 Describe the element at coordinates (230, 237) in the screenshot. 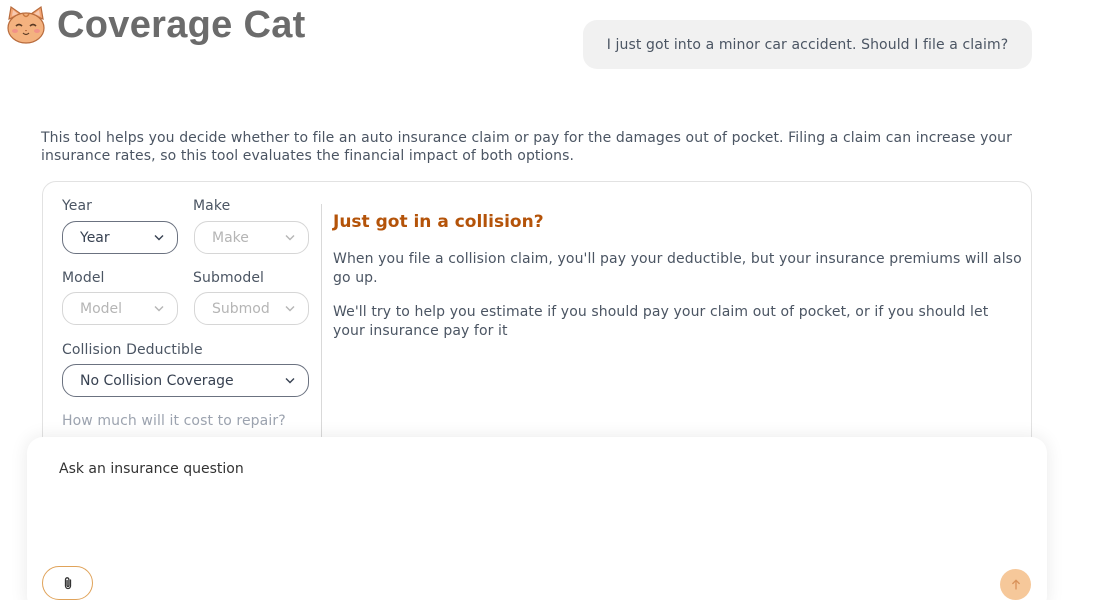

I see `make-select-value: Make` at that location.